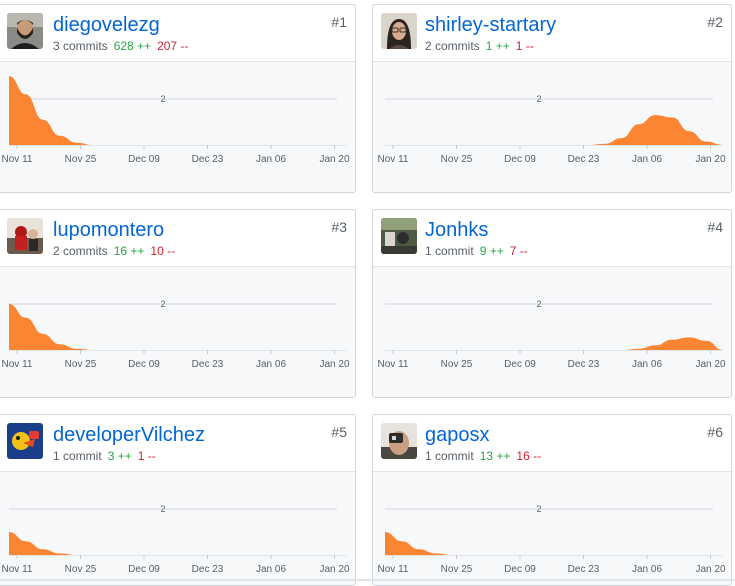  What do you see at coordinates (518, 251) in the screenshot?
I see `deletions-count: 7 --` at bounding box center [518, 251].